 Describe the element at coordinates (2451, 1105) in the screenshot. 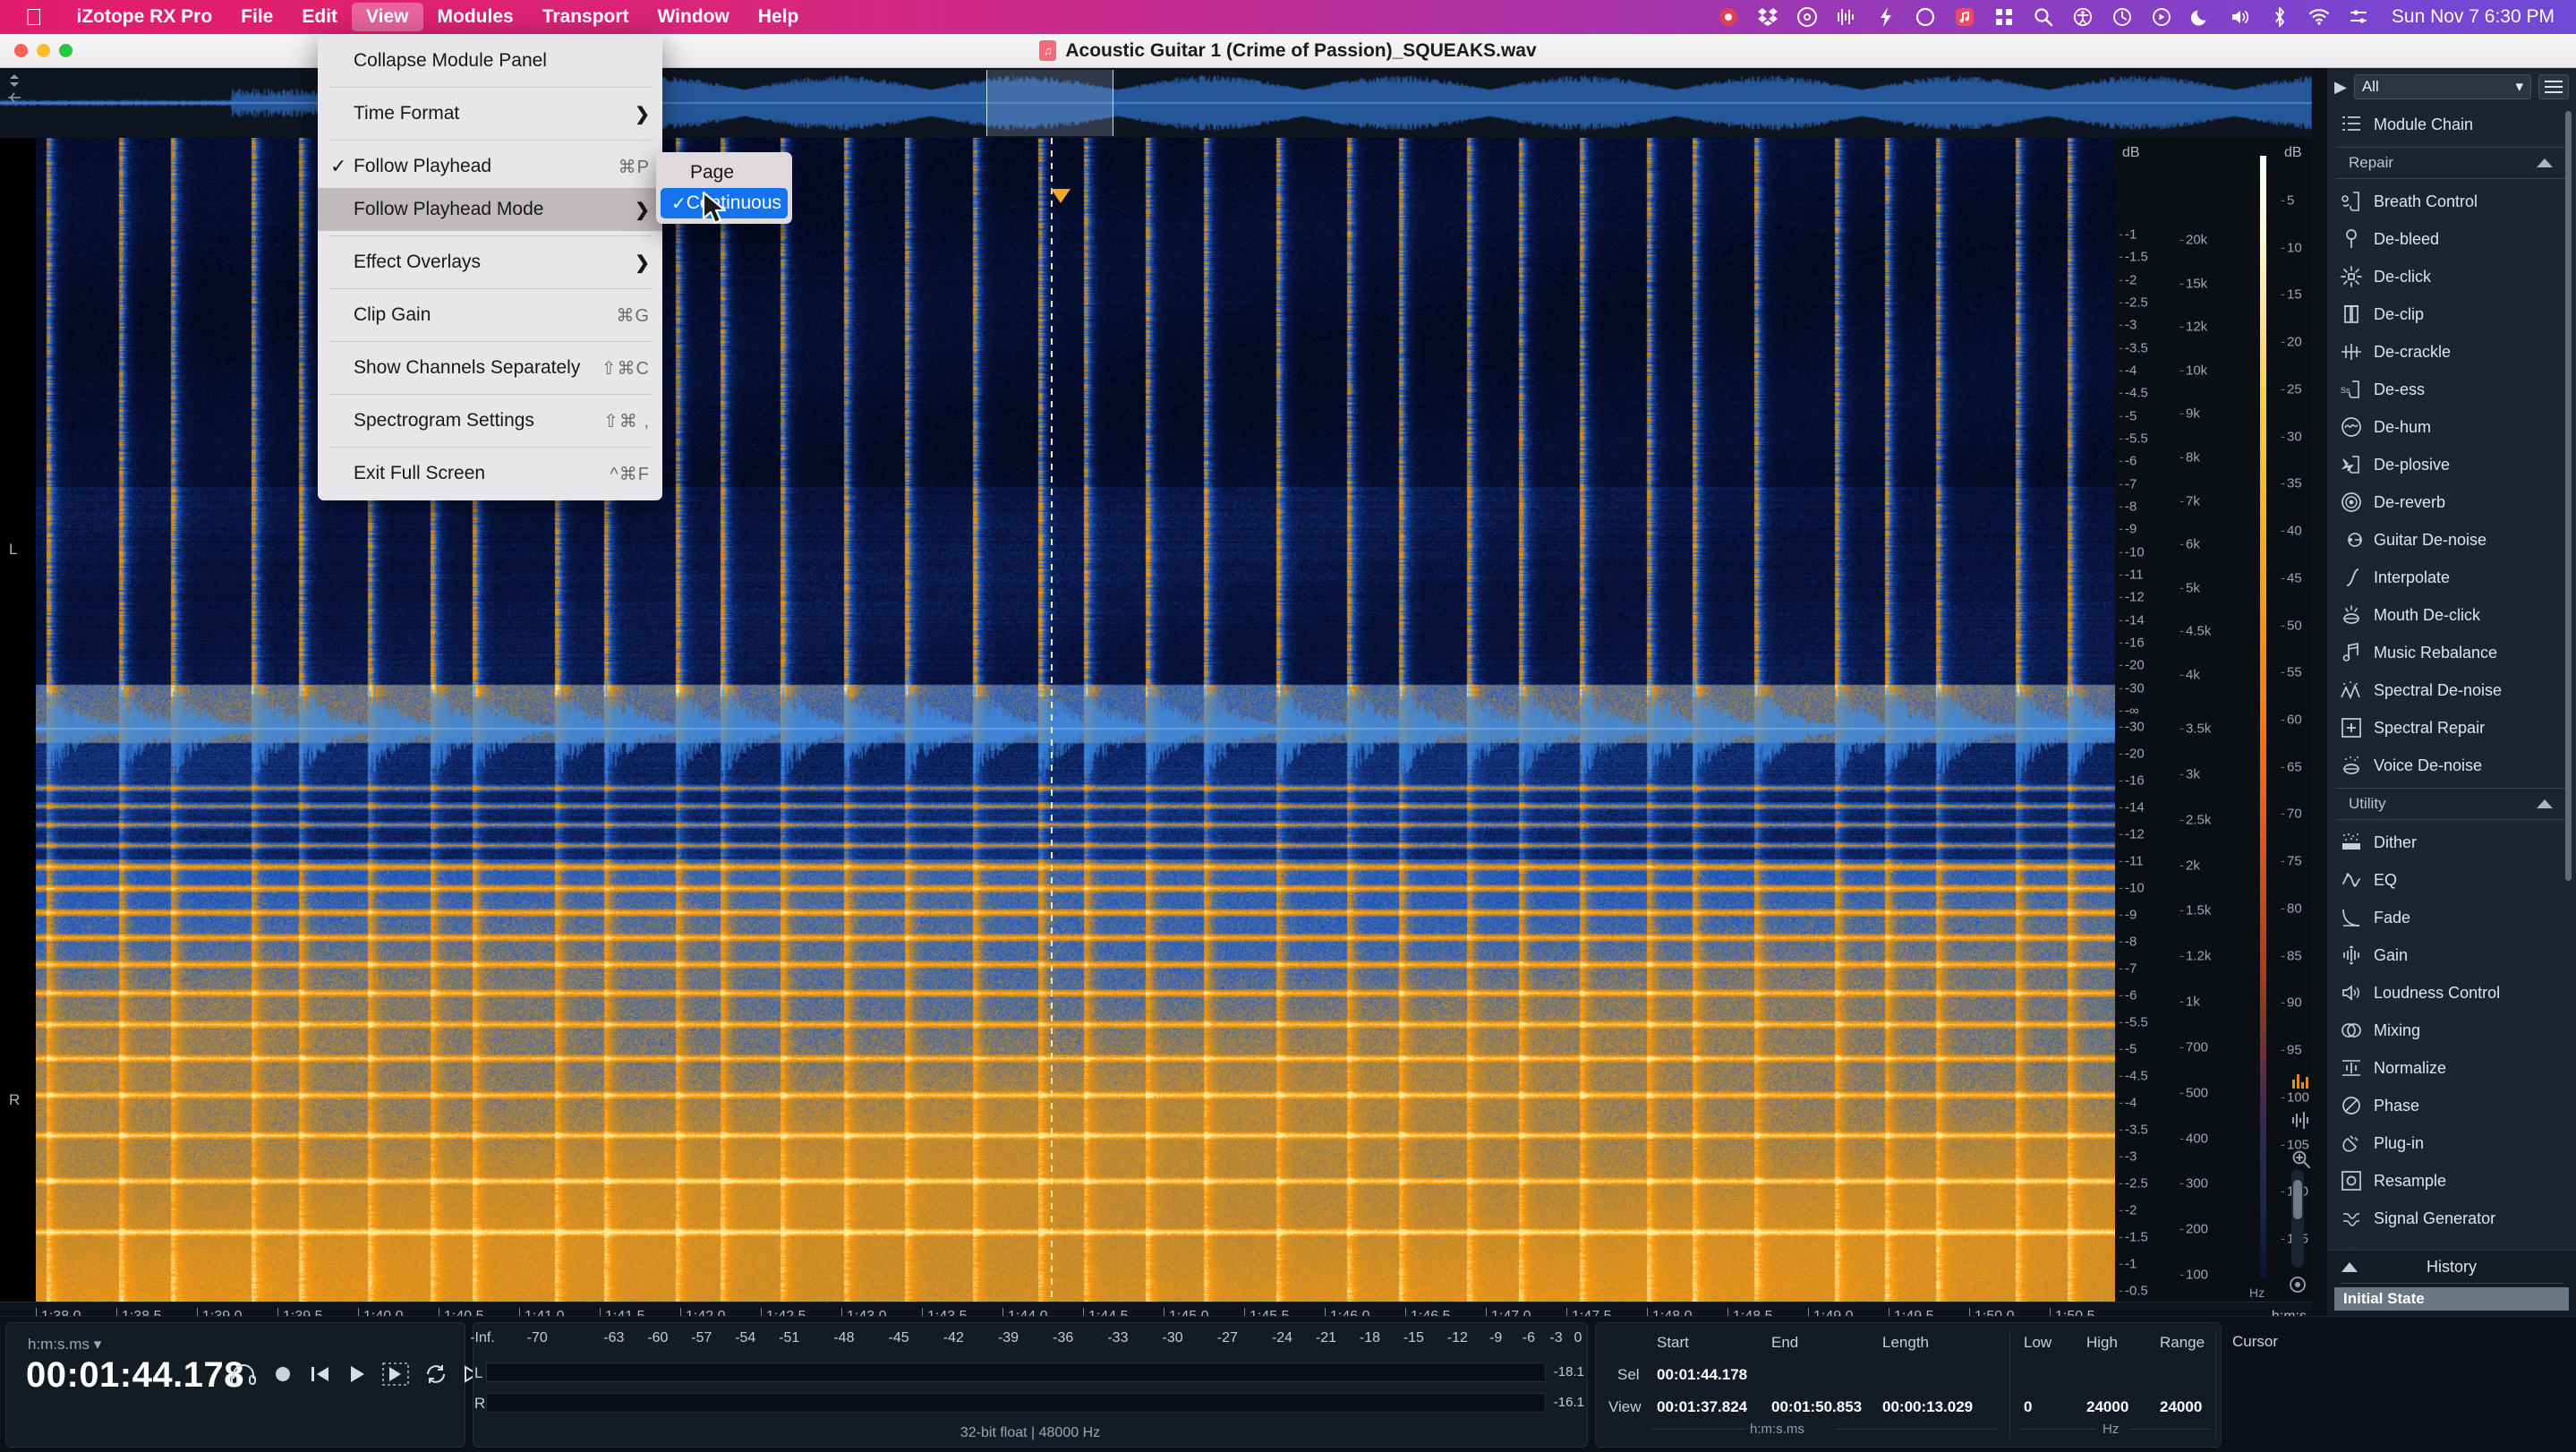

I see `module-item-phase: Phase` at that location.